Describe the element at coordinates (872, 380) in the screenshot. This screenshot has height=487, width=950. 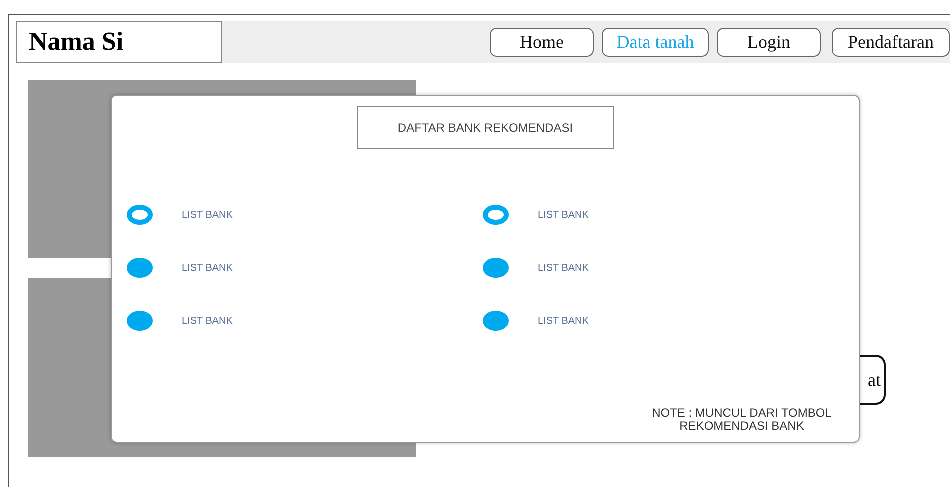
I see `action-button: at` at that location.